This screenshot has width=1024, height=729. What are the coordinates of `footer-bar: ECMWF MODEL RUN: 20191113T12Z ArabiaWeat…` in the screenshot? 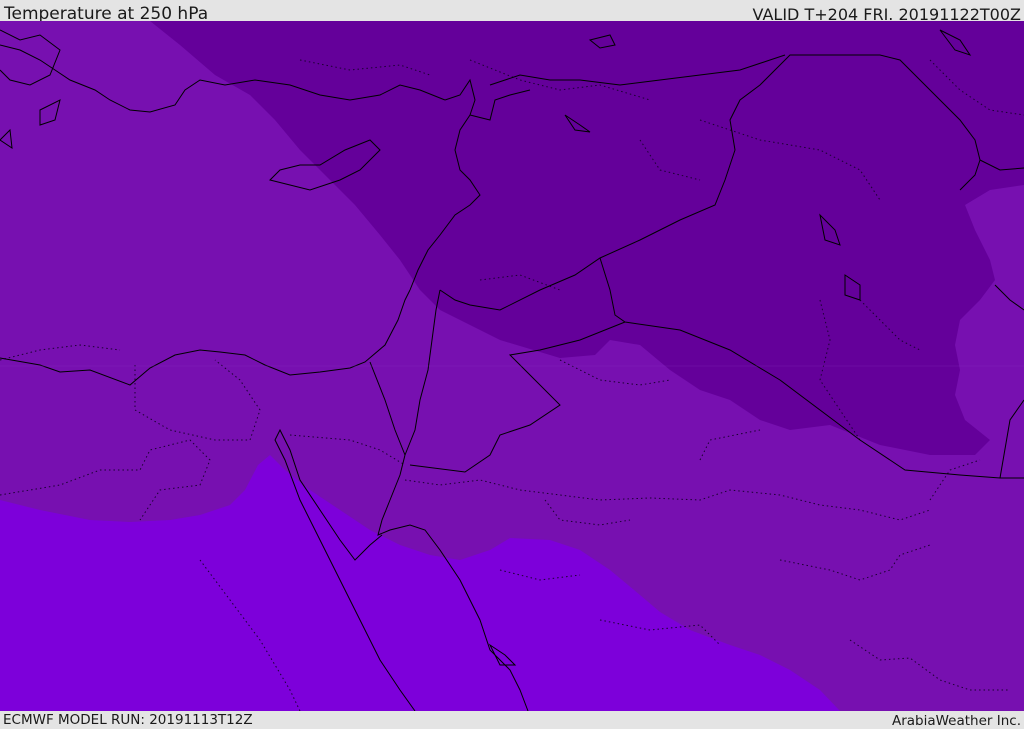 It's located at (512, 720).